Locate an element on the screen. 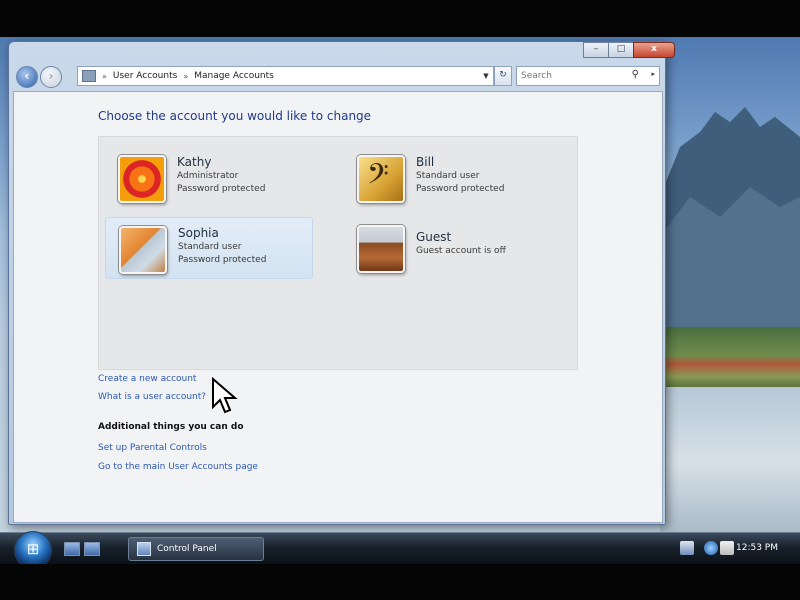  letterbox-bottom is located at coordinates (400, 582).